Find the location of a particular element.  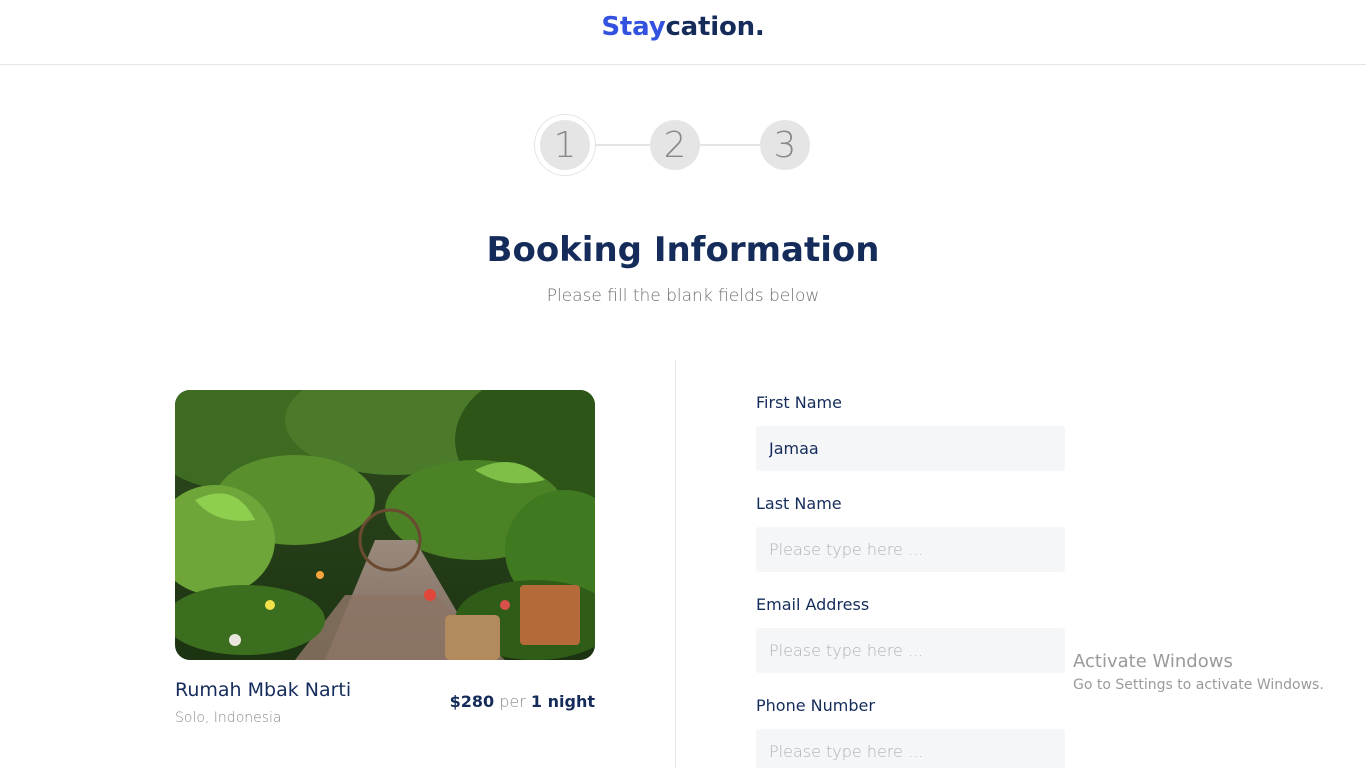

property-location: Solo, Indonesia is located at coordinates (228, 718).